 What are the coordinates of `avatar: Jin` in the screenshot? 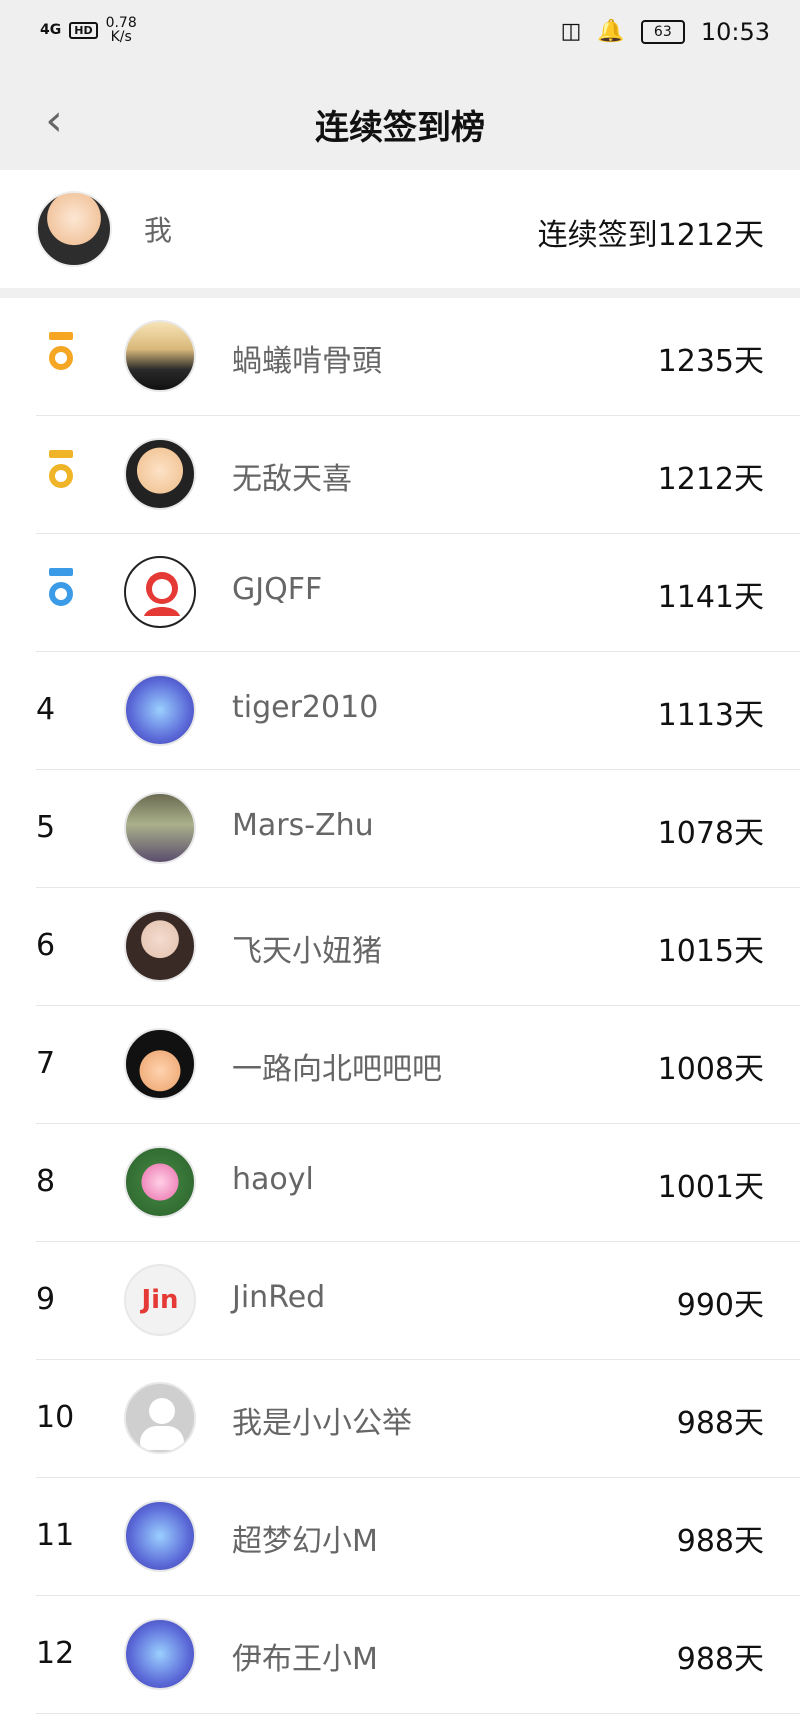 It's located at (160, 1300).